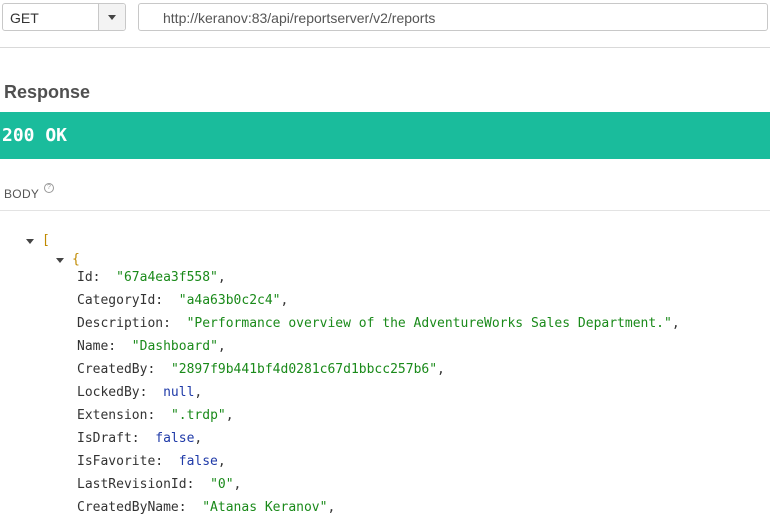 The height and width of the screenshot is (520, 770). What do you see at coordinates (24, 18) in the screenshot?
I see `method-value: GET` at bounding box center [24, 18].